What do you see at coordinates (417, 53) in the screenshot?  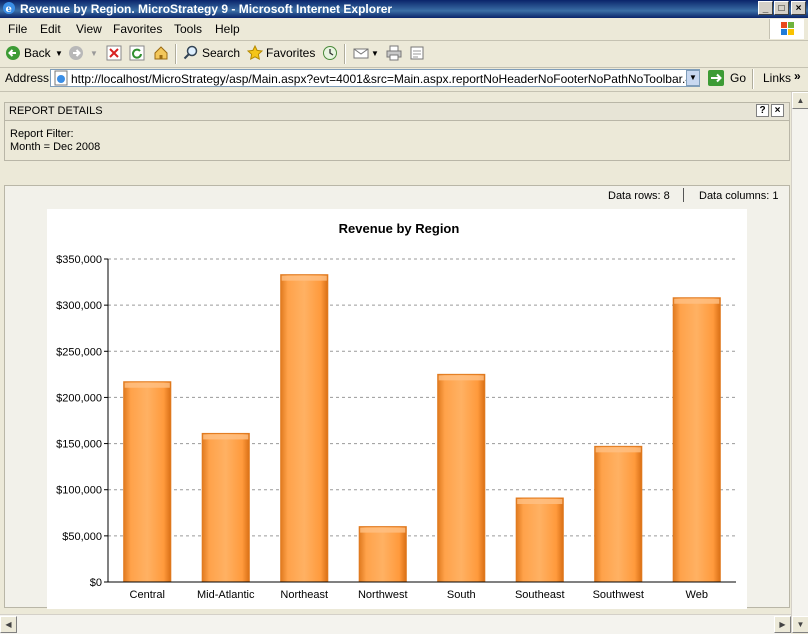 I see `edit-page-icon` at bounding box center [417, 53].